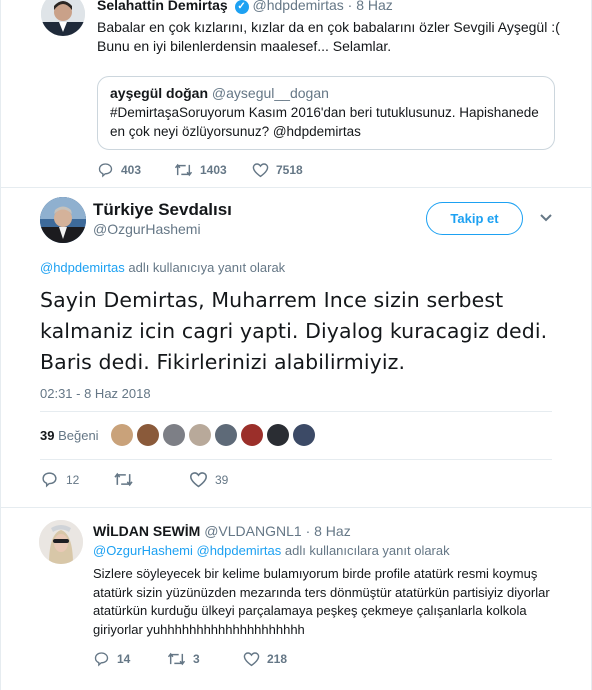 Image resolution: width=592 pixels, height=690 pixels. What do you see at coordinates (146, 531) in the screenshot?
I see `author-name: WİLDAN SEWİM` at bounding box center [146, 531].